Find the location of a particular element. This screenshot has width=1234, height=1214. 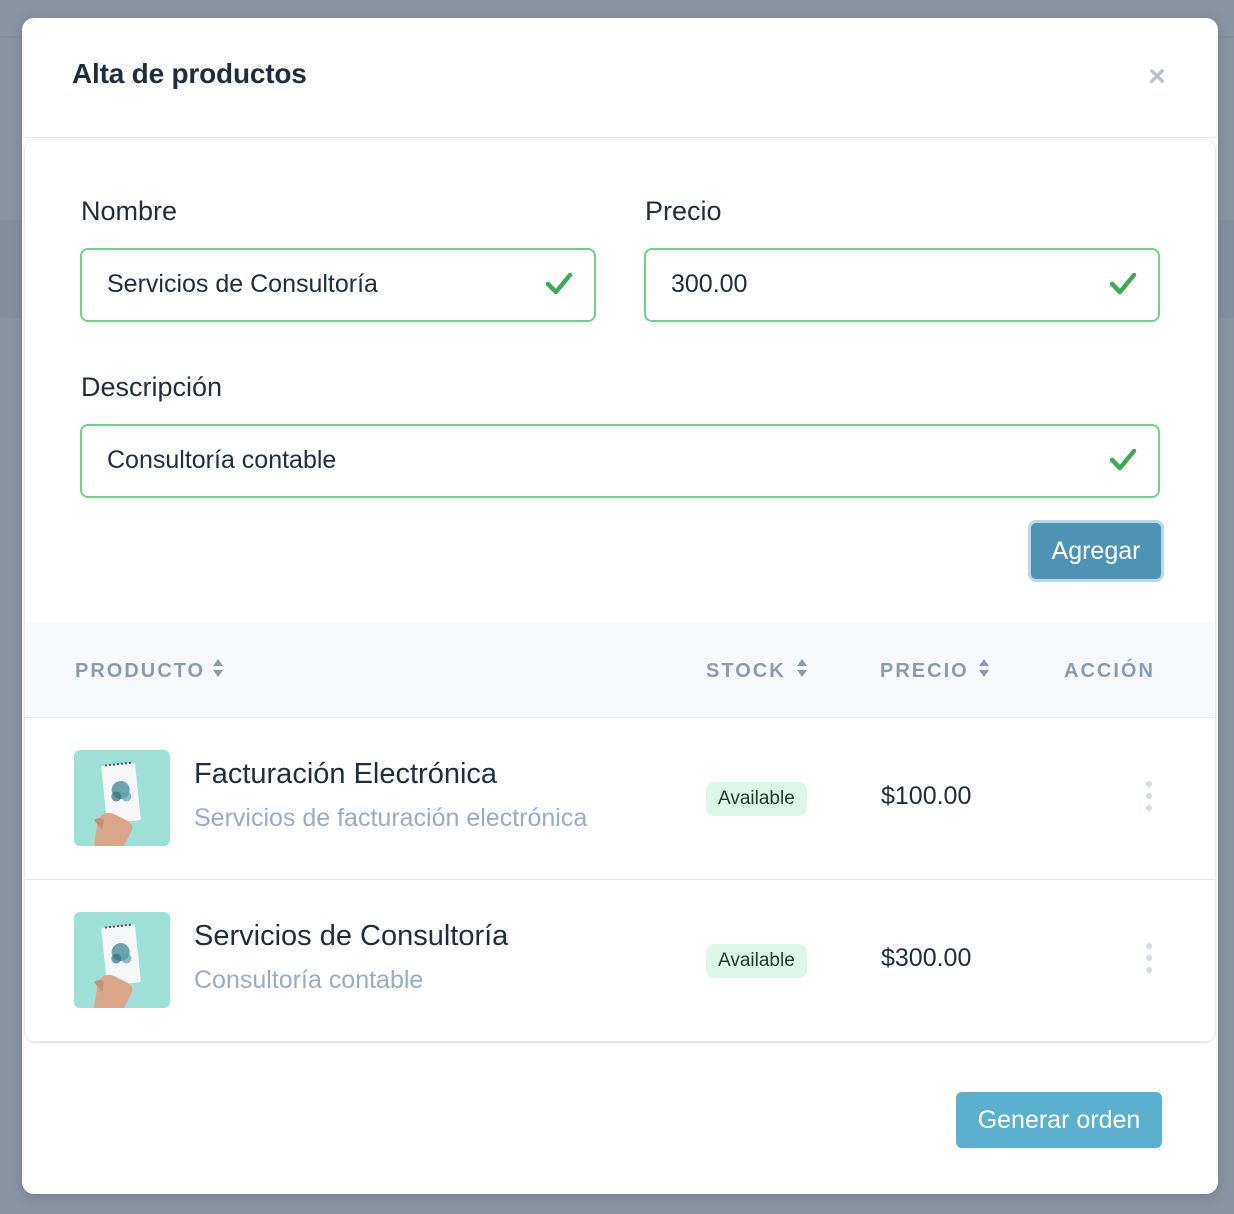

precio-value: 300.00 is located at coordinates (709, 284).